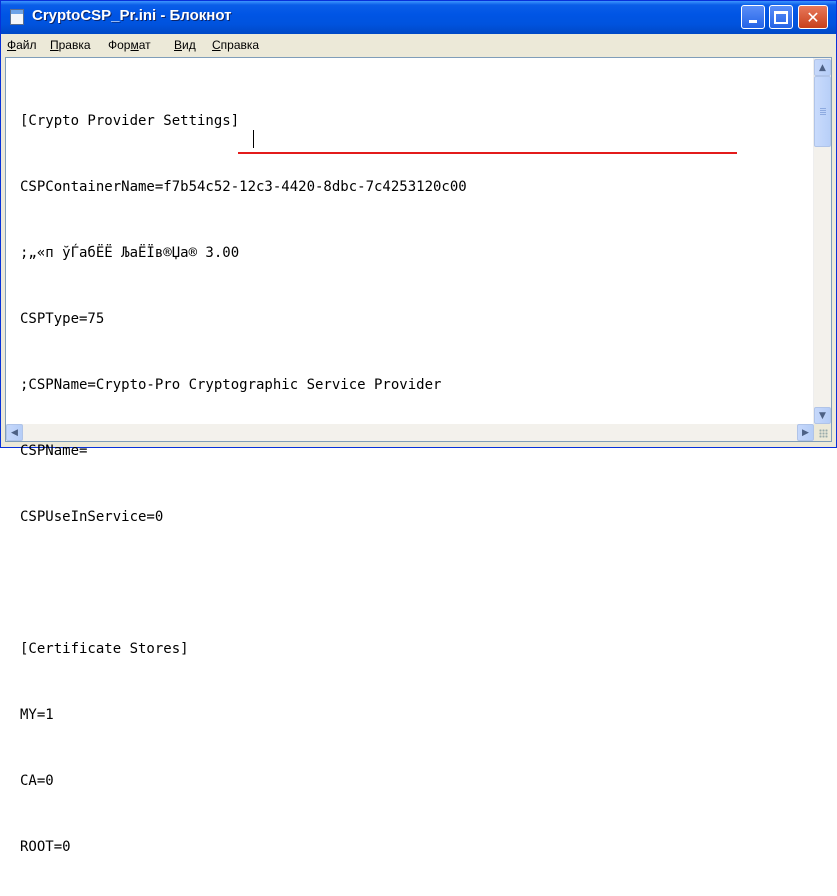  I want to click on scroll-left-button: ◀, so click(14, 432).